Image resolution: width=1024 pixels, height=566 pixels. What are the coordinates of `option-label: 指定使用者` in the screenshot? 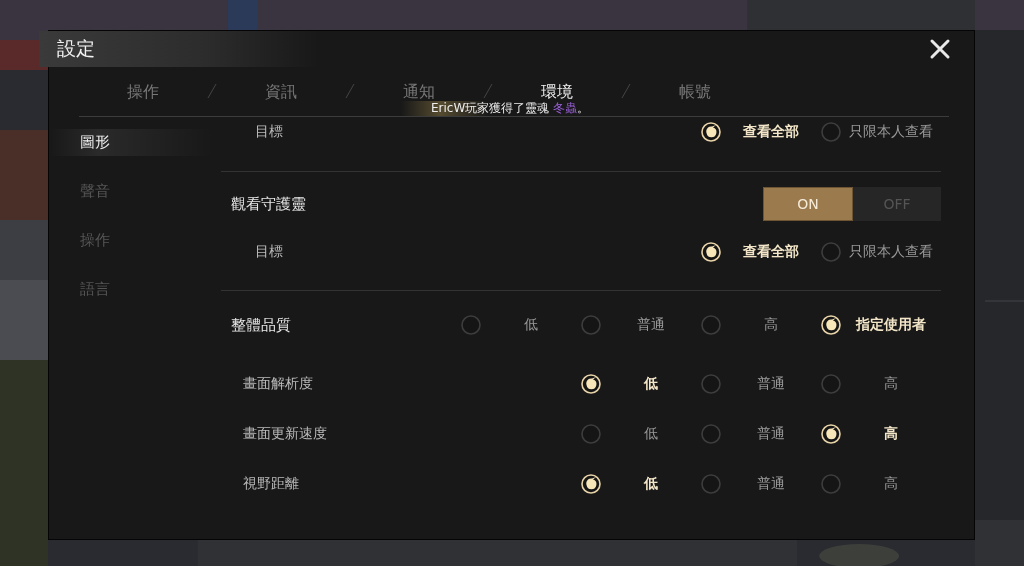 It's located at (890, 325).